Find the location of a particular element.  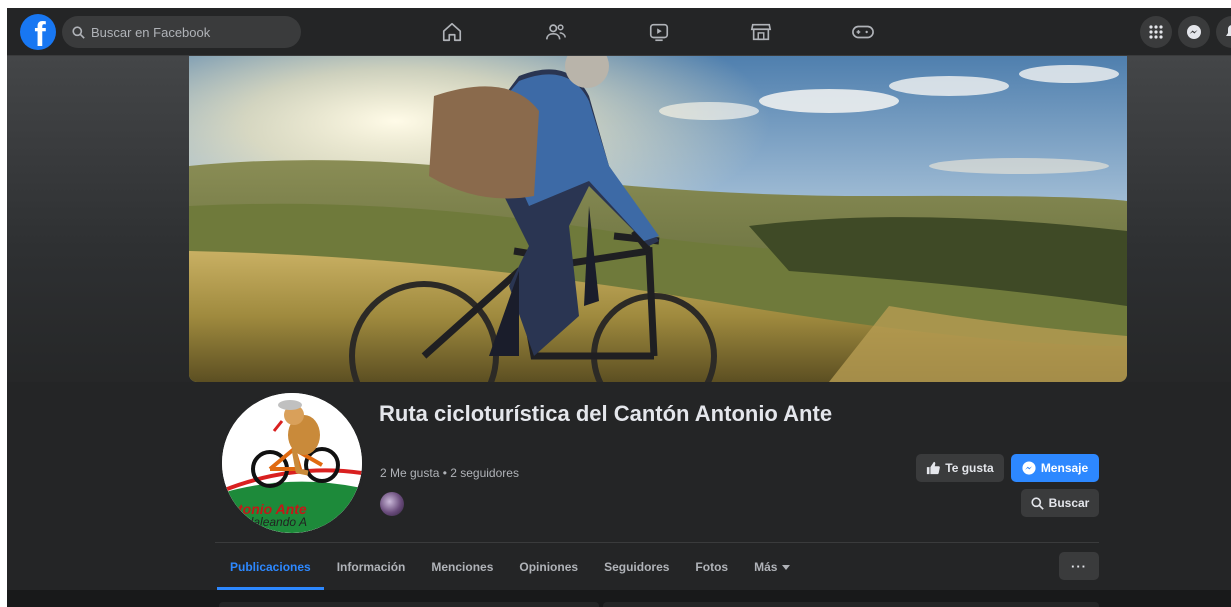

grid-dots-icon is located at coordinates (1156, 32).